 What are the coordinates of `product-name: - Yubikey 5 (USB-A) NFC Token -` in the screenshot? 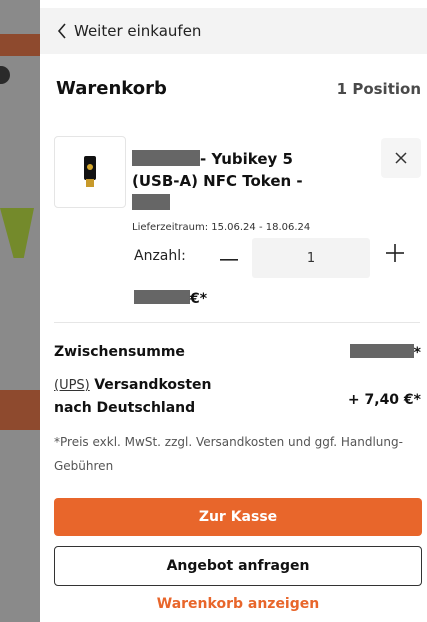 It's located at (237, 181).